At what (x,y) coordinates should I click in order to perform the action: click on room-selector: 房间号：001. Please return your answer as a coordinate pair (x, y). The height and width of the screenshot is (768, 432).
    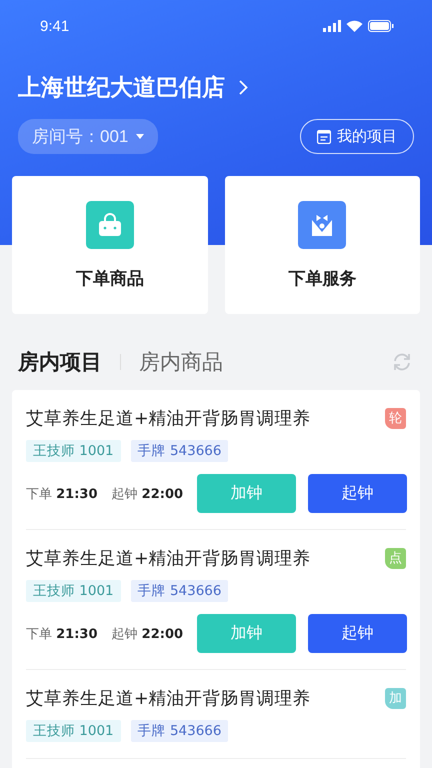
    Looking at the image, I should click on (88, 136).